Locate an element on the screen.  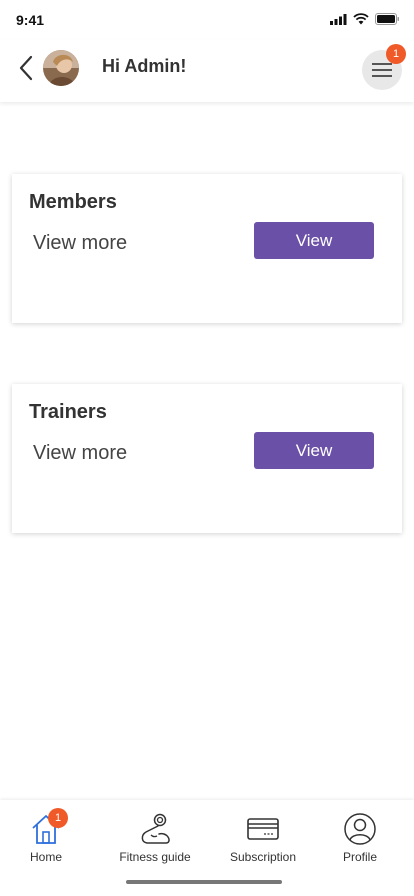
avatar-image is located at coordinates (61, 68).